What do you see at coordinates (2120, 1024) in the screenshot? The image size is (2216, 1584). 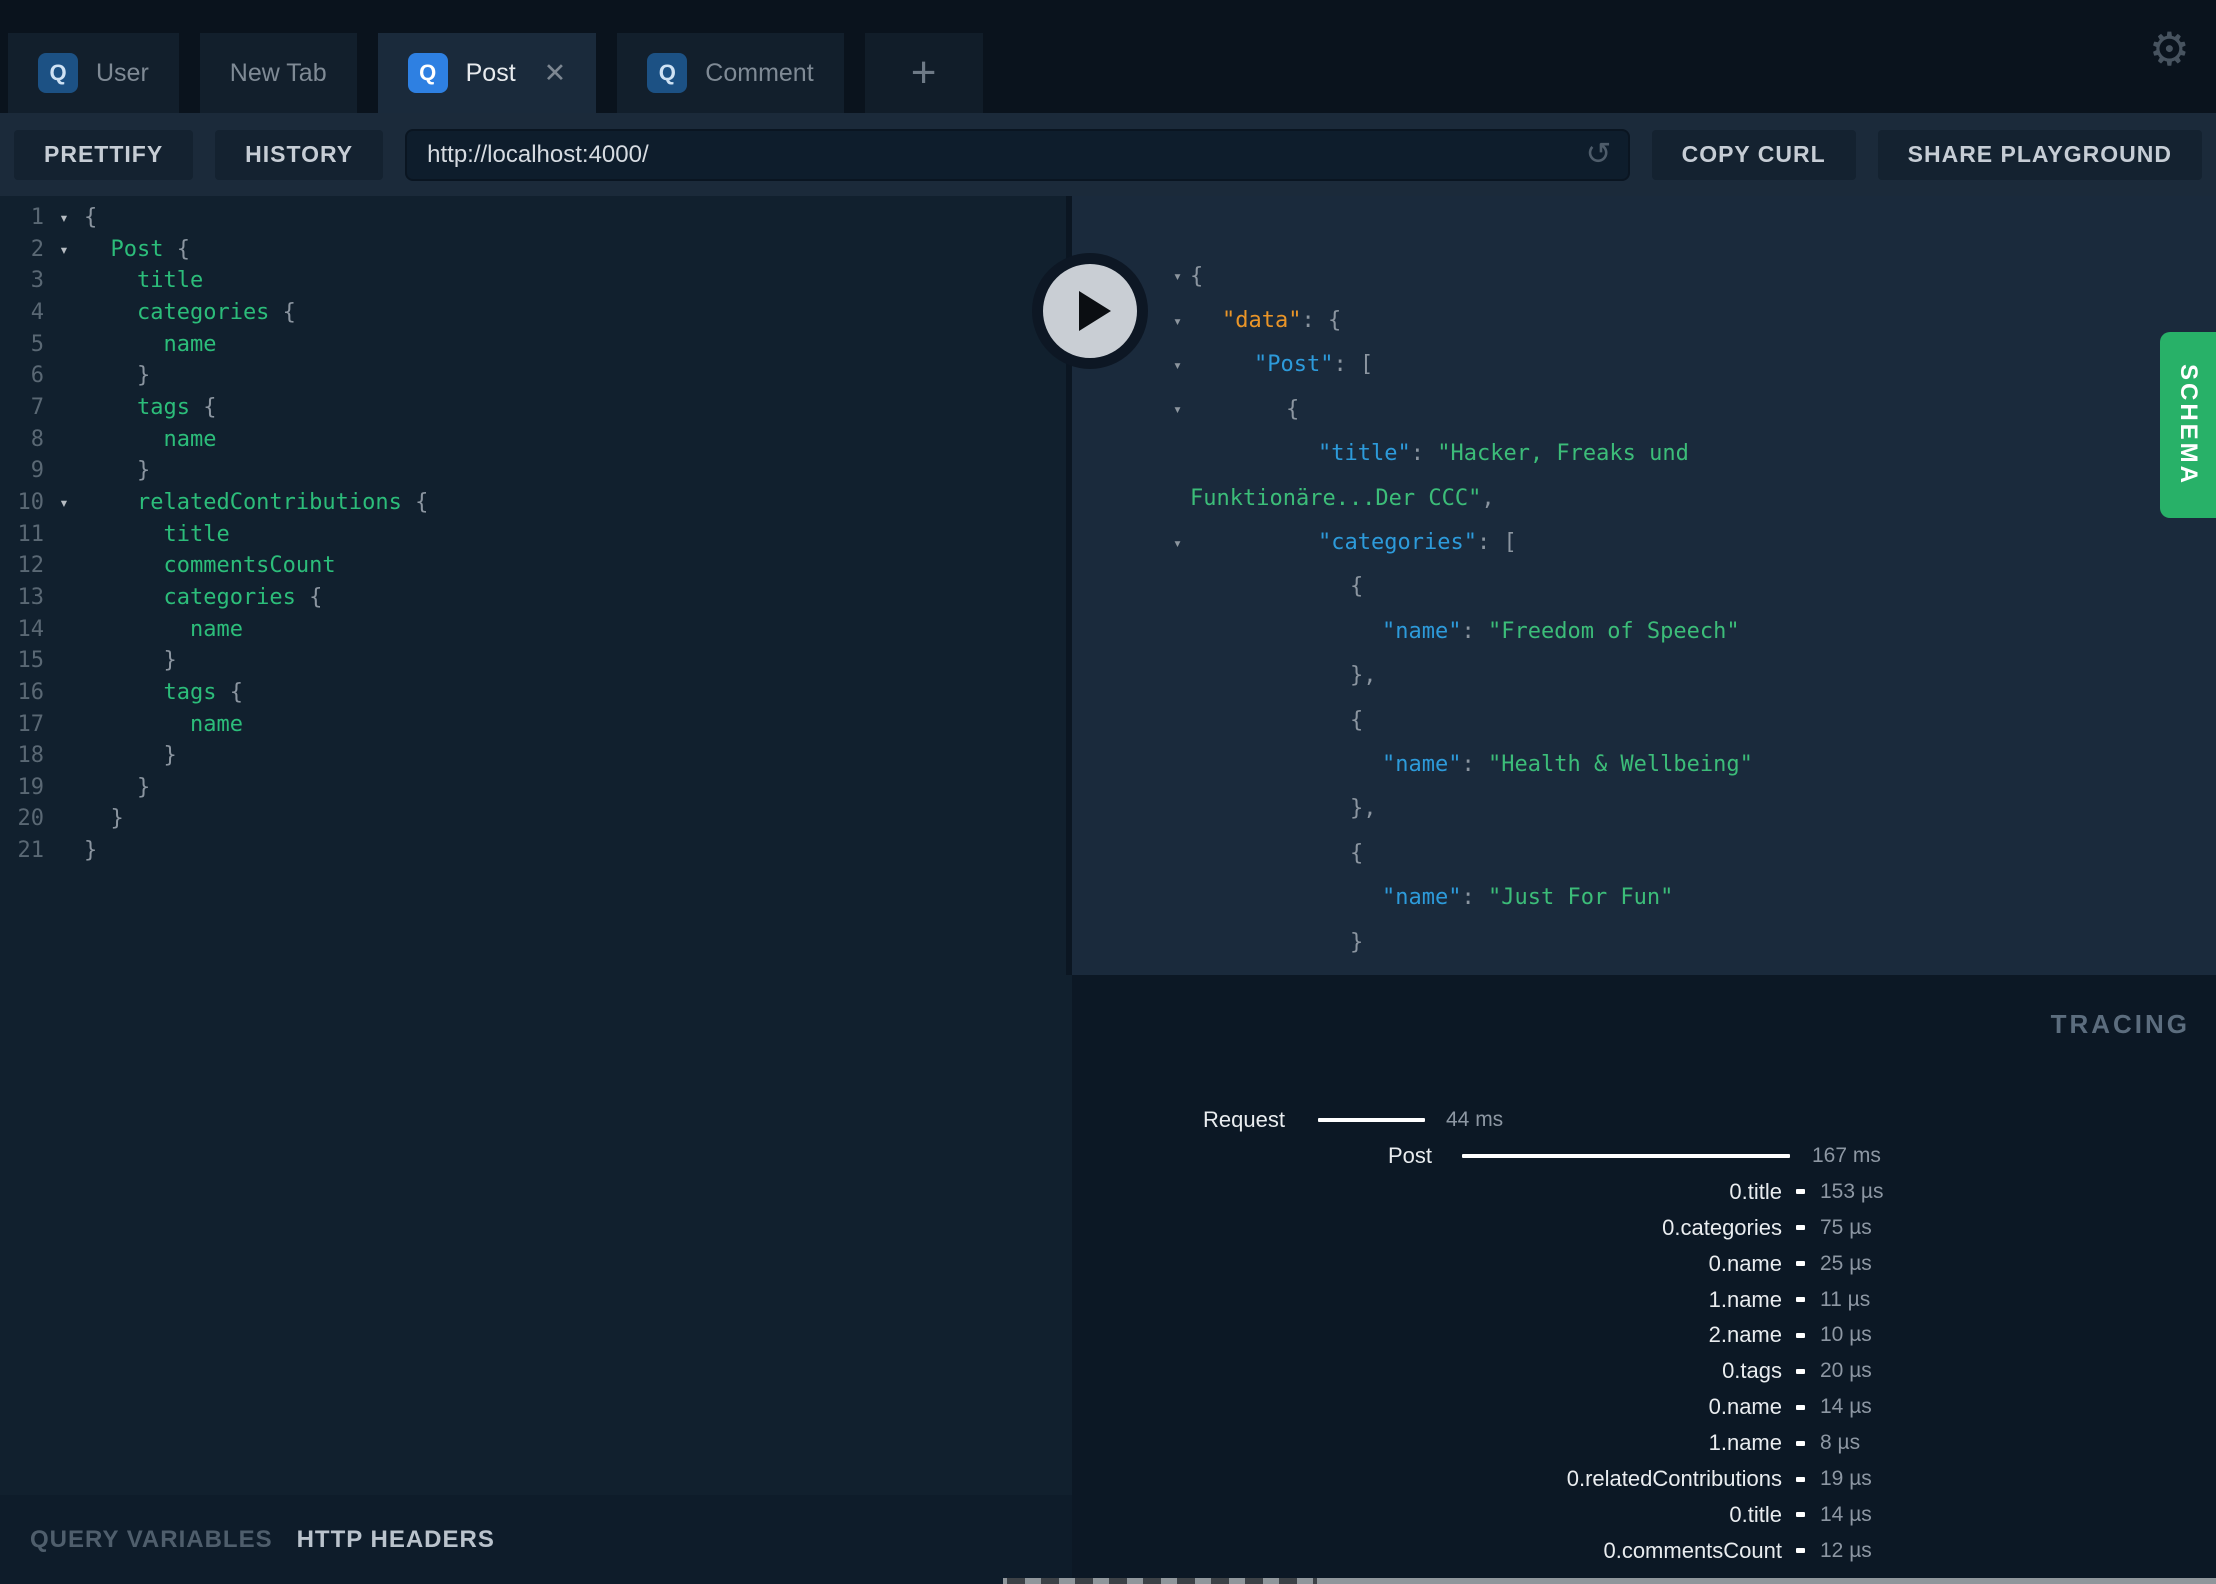 I see `tracing-title: TRACING` at bounding box center [2120, 1024].